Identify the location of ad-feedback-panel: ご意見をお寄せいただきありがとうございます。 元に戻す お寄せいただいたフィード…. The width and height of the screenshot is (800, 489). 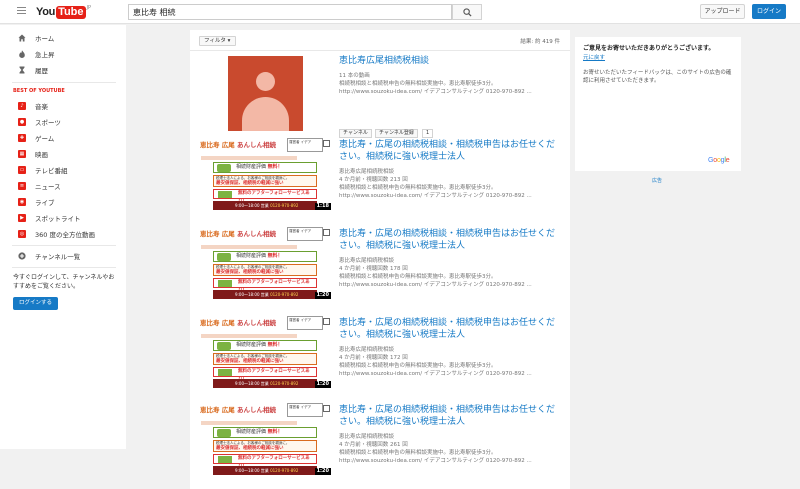
(658, 104).